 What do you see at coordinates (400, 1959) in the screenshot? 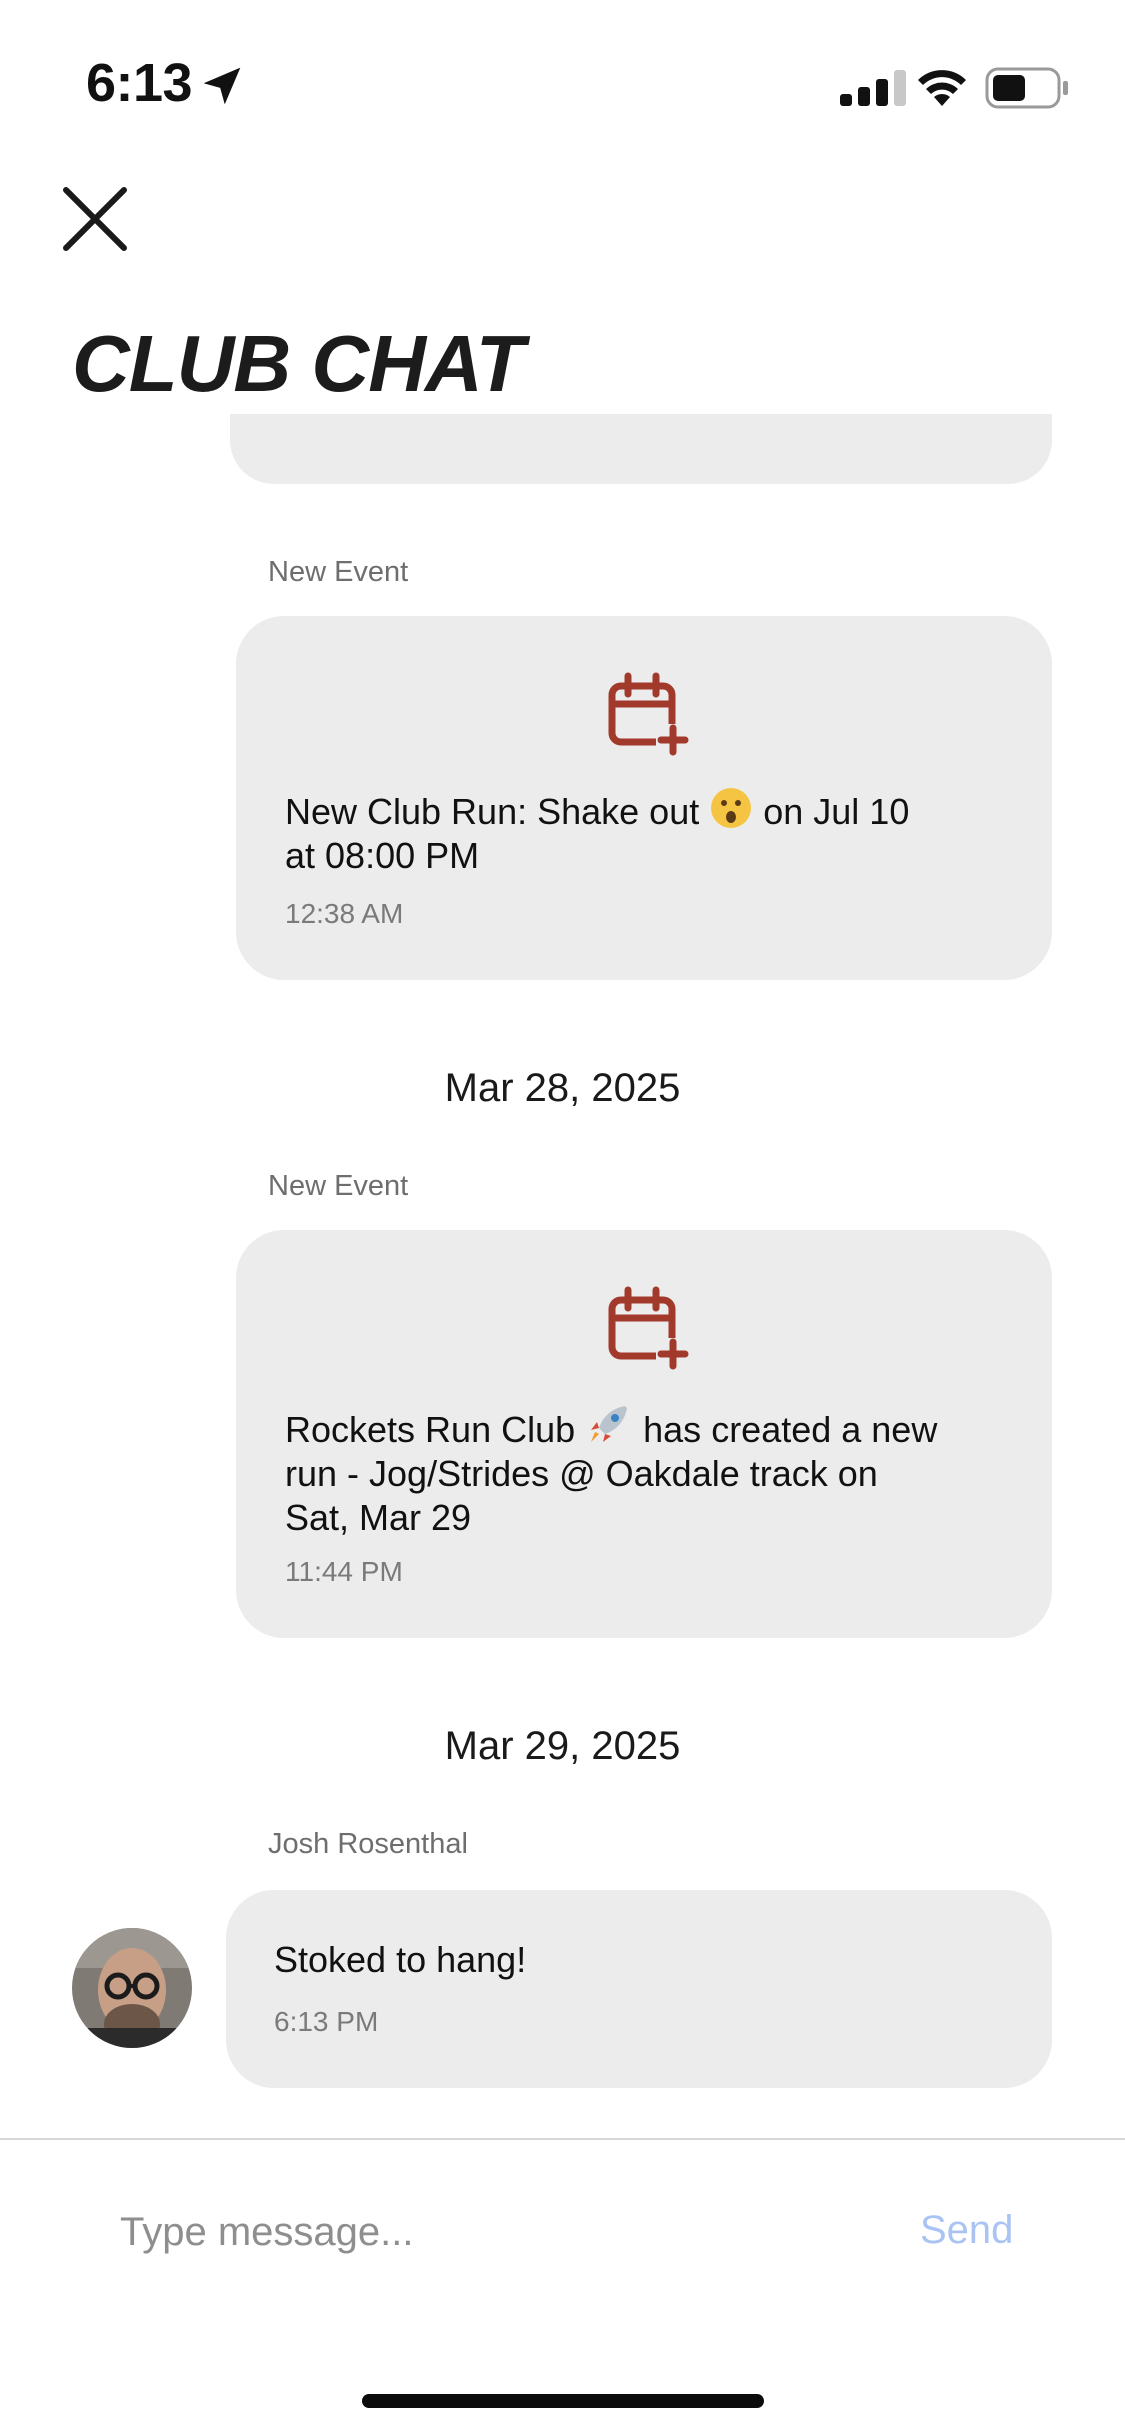
I see `message-text: Stoked to hang!` at bounding box center [400, 1959].